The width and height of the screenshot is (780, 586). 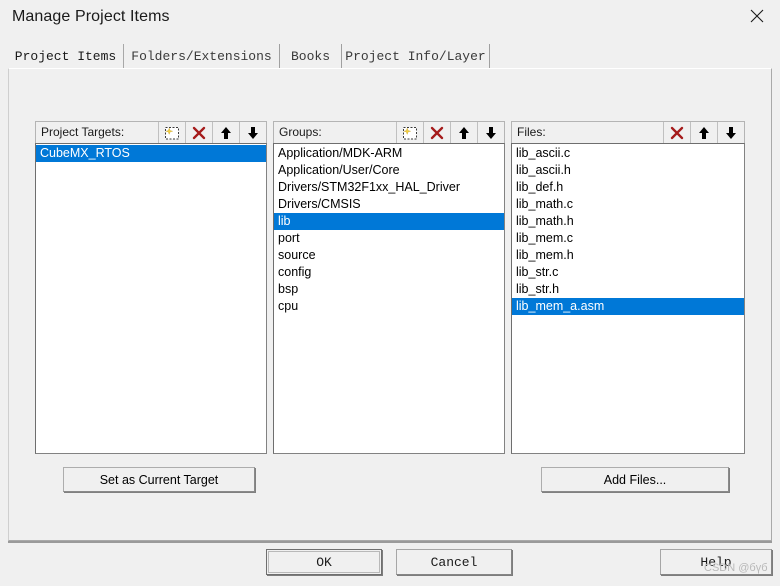 What do you see at coordinates (389, 255) in the screenshot?
I see `list-item: source` at bounding box center [389, 255].